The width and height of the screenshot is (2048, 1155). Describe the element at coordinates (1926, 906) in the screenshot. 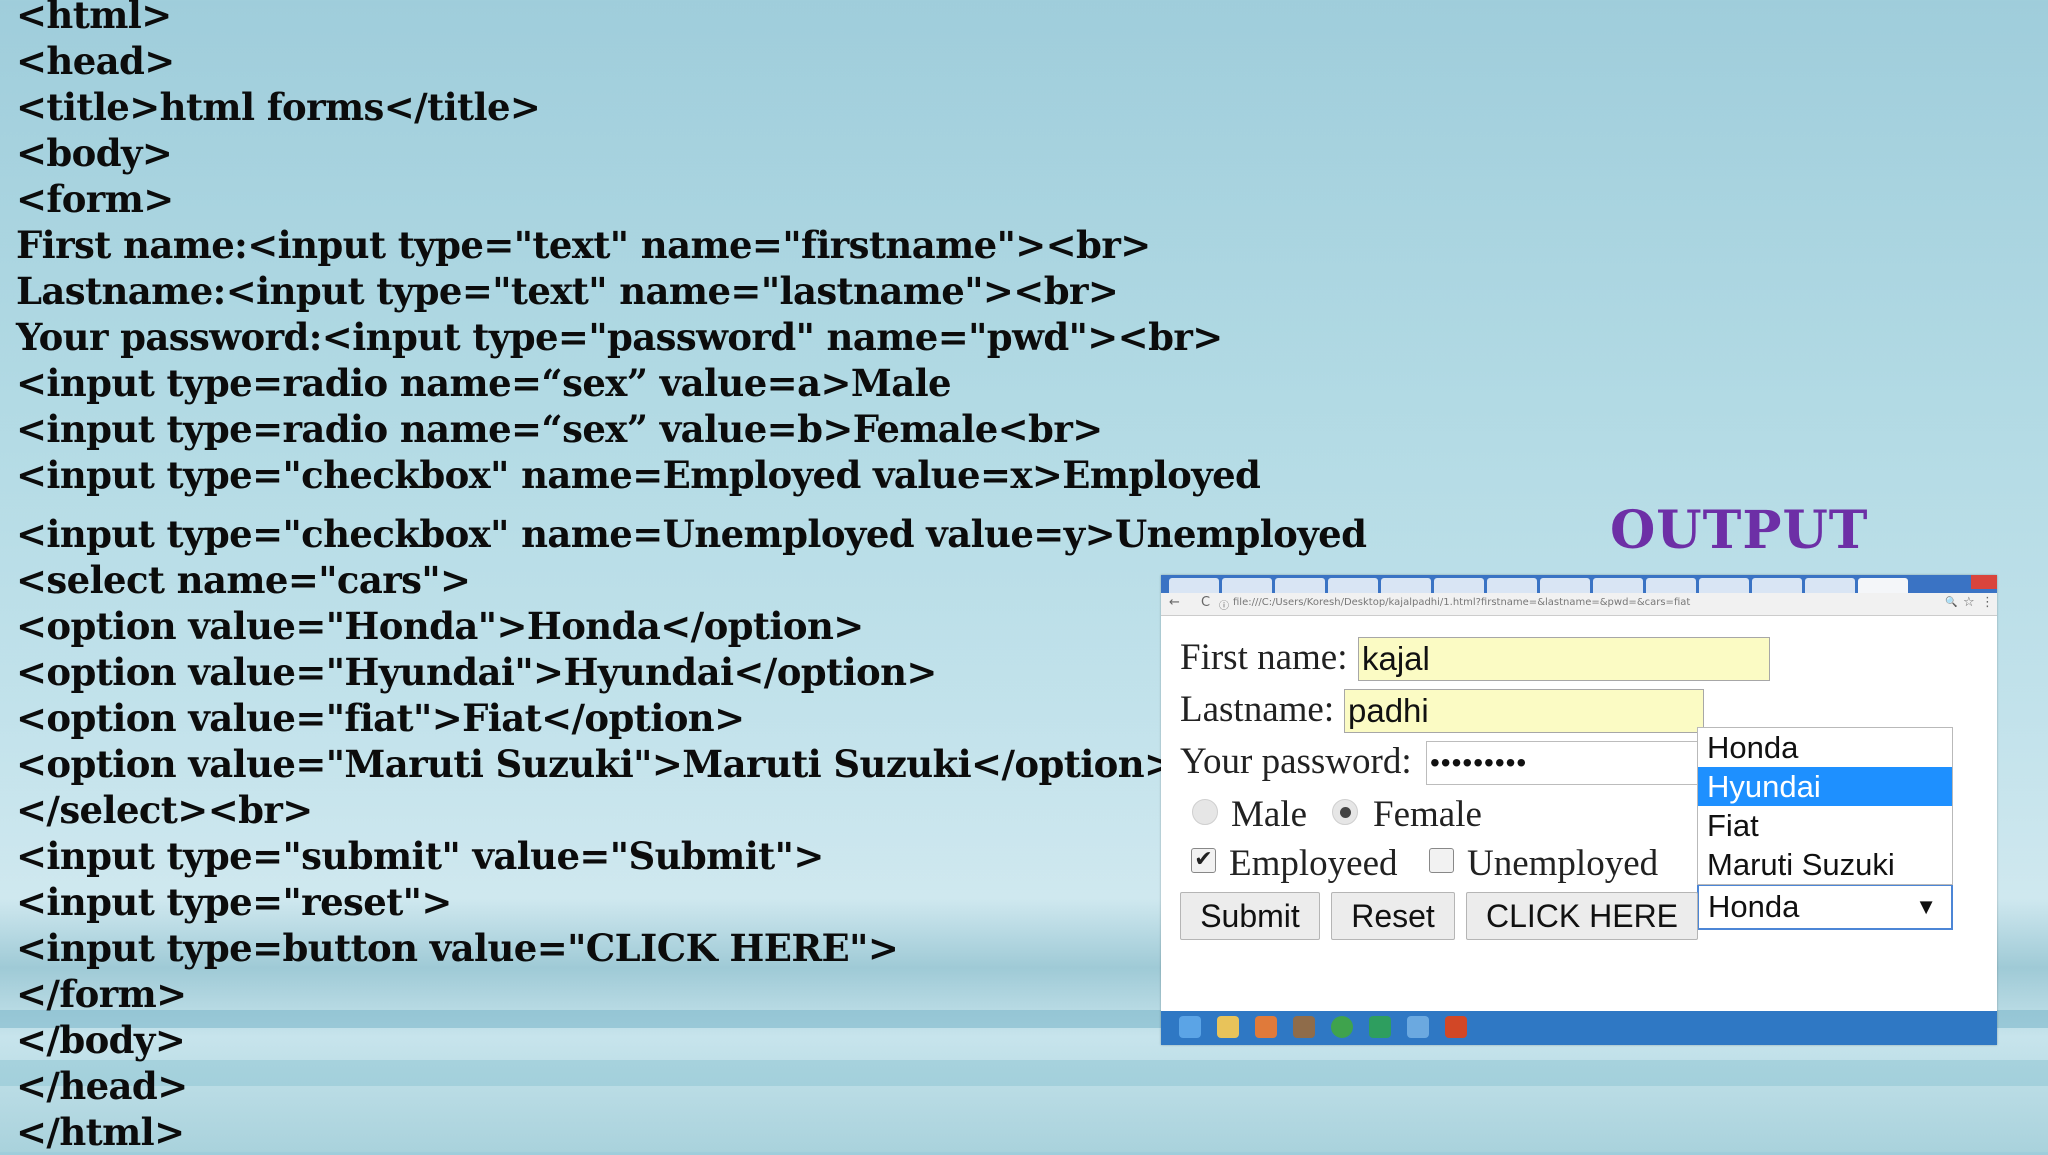

I see `chevron-down-icon: ▼` at that location.